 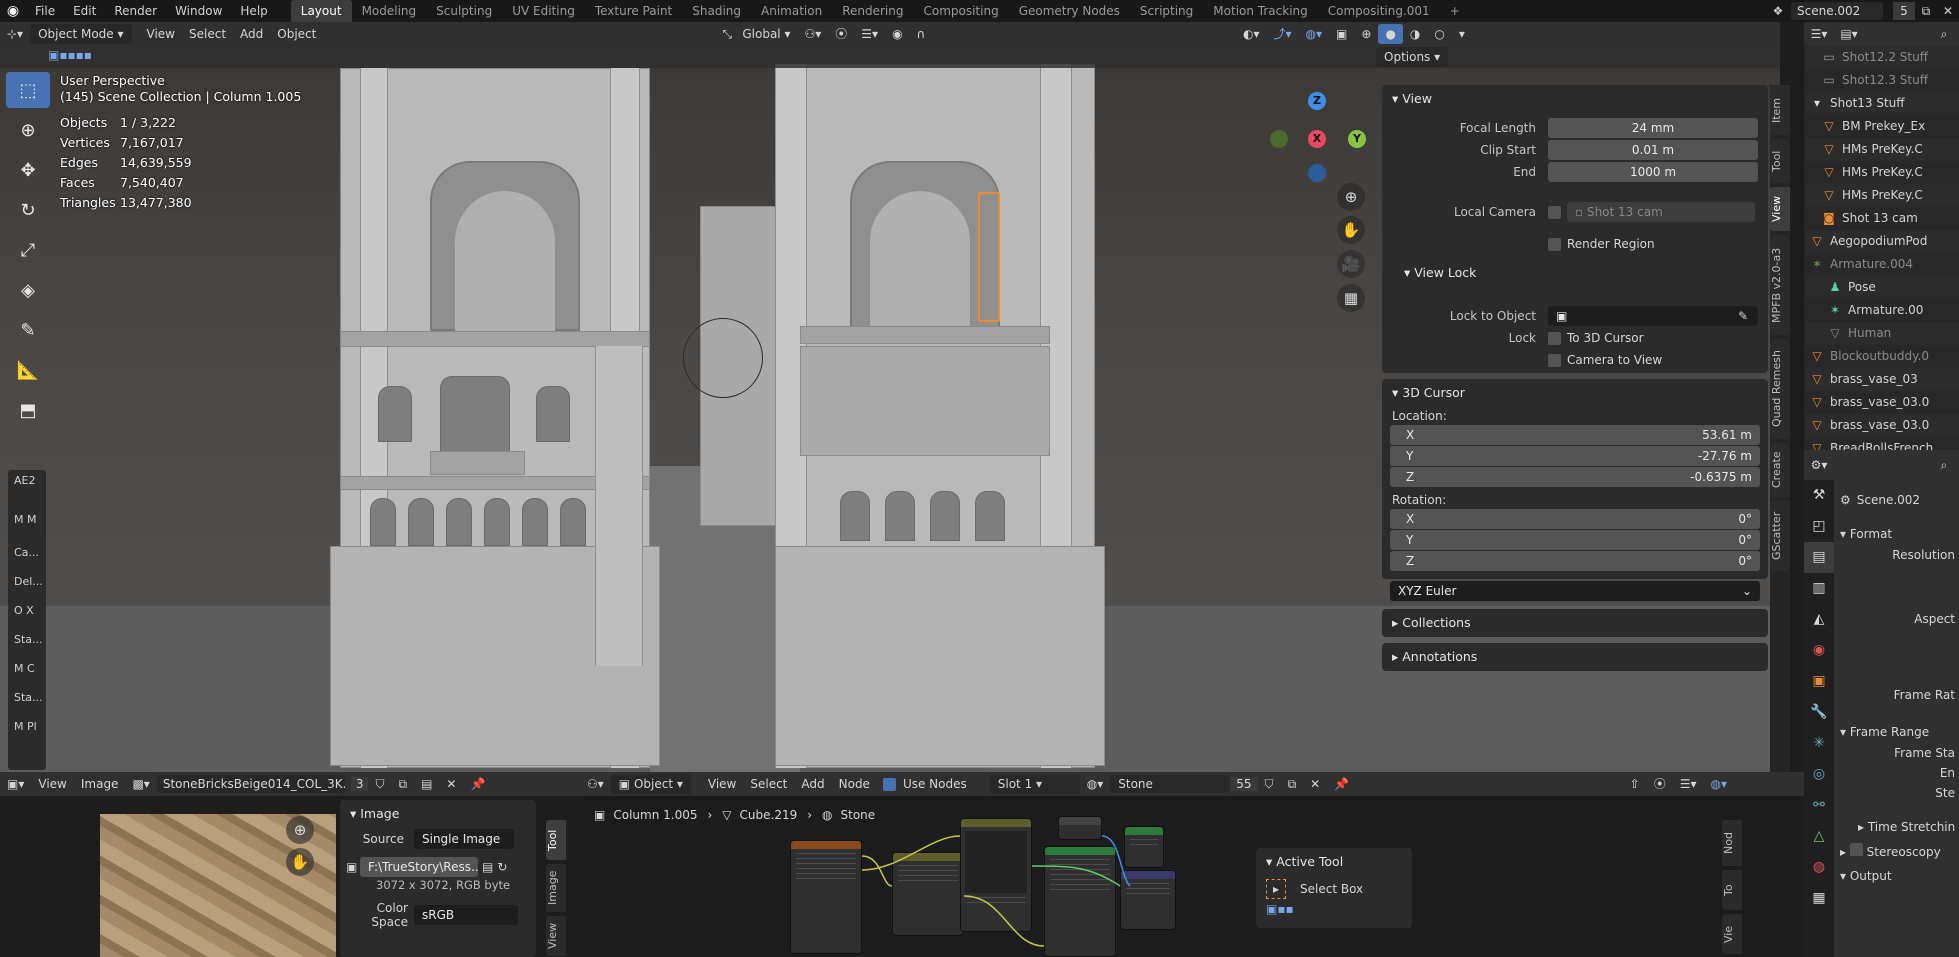 I want to click on tab-item: Item, so click(x=1780, y=110).